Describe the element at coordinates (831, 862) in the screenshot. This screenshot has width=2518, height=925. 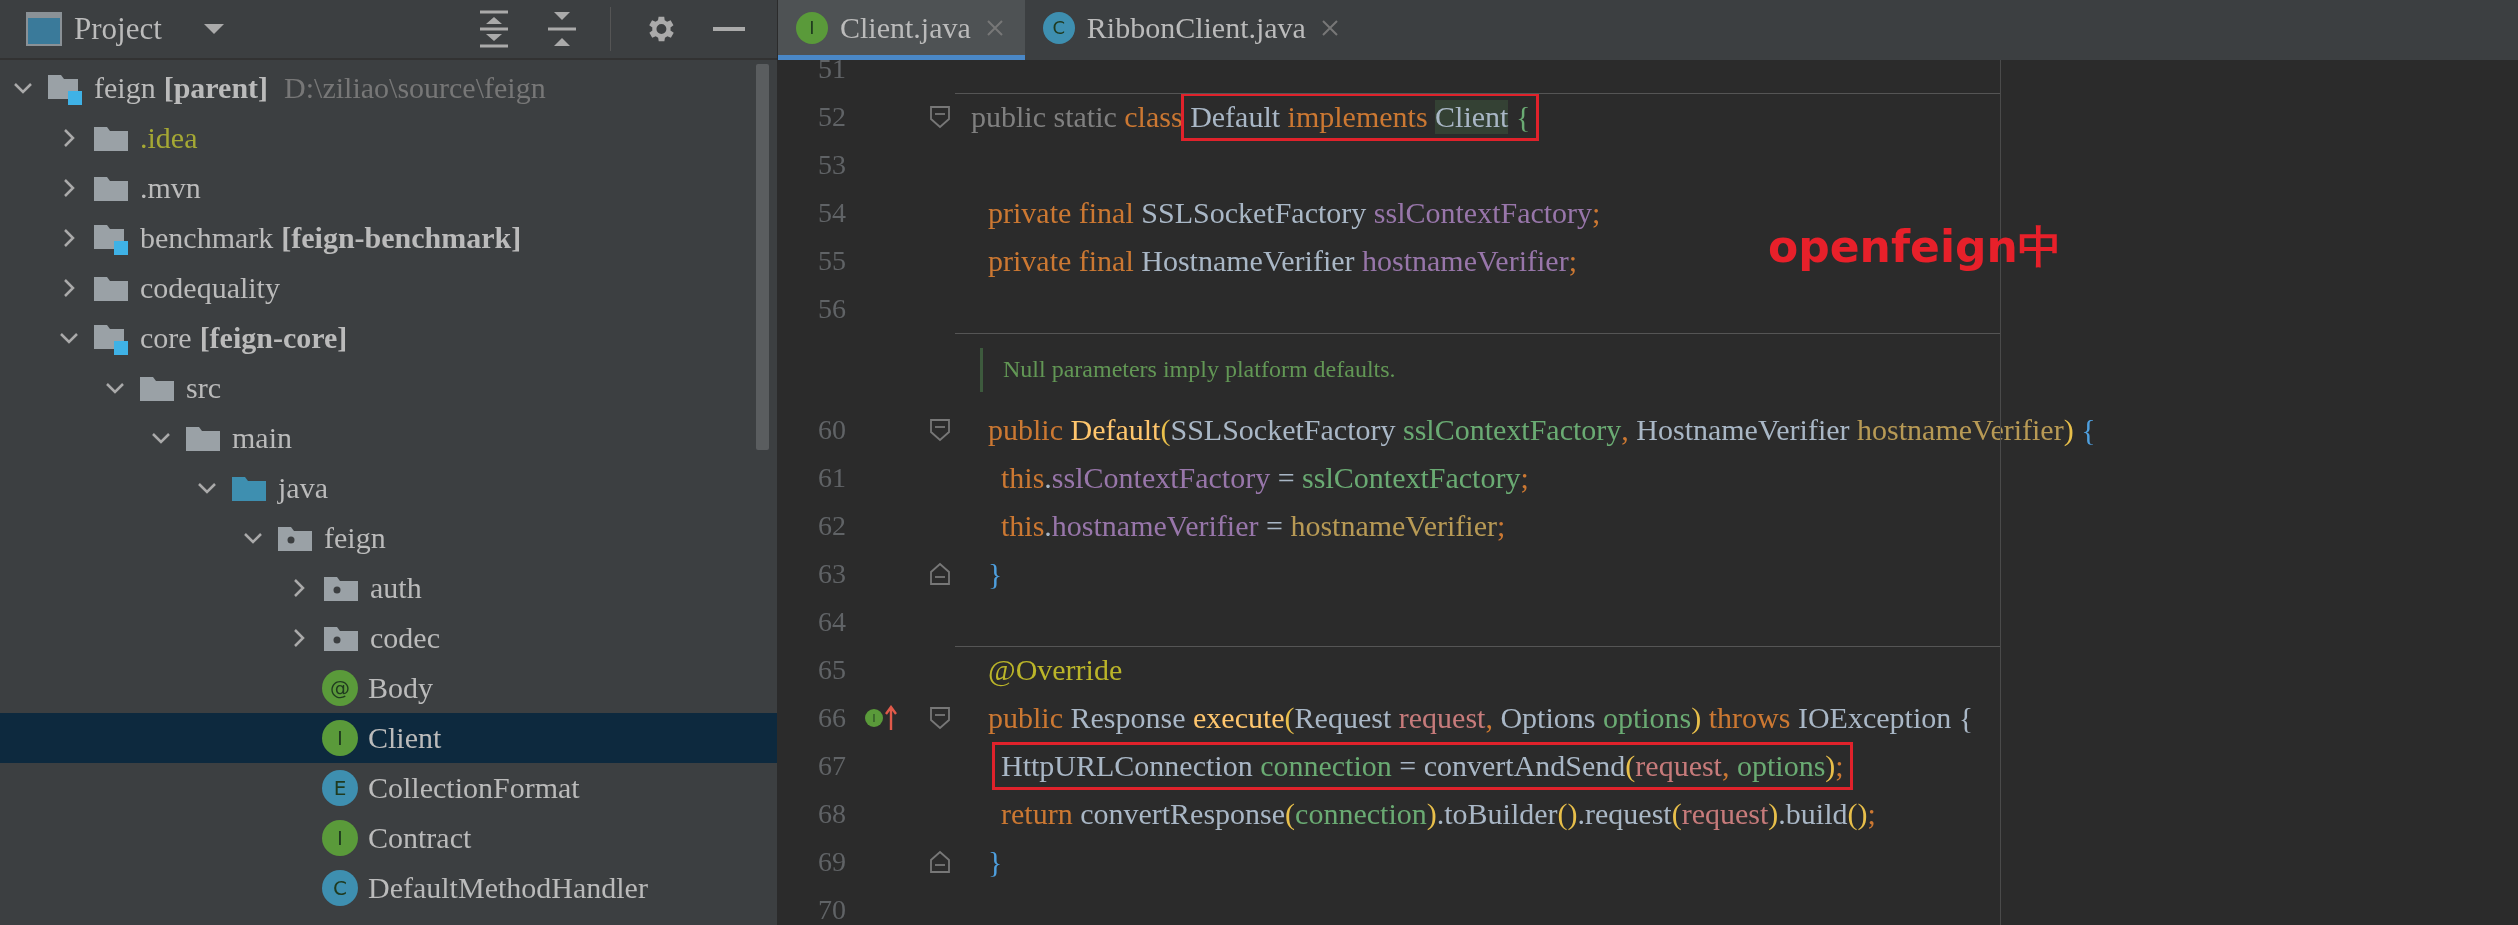
I see `line-number: 69` at that location.